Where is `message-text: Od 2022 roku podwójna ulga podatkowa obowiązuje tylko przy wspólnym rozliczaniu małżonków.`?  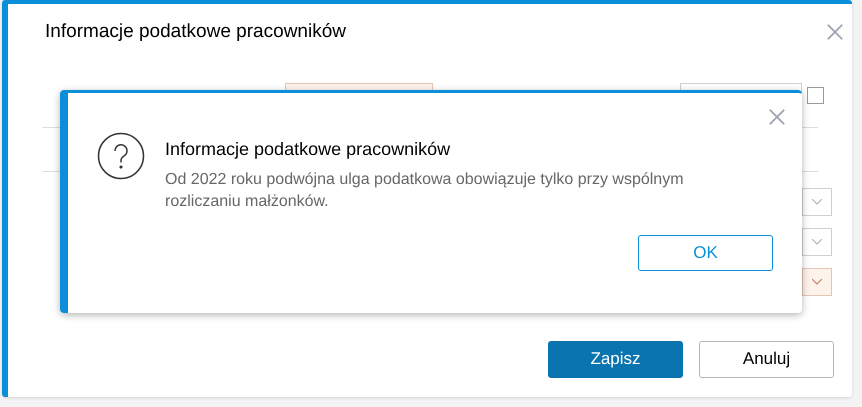 message-text: Od 2022 roku podwójna ulga podatkowa obowiązuje tylko przy wspólnym rozliczaniu małżonków. is located at coordinates (425, 191).